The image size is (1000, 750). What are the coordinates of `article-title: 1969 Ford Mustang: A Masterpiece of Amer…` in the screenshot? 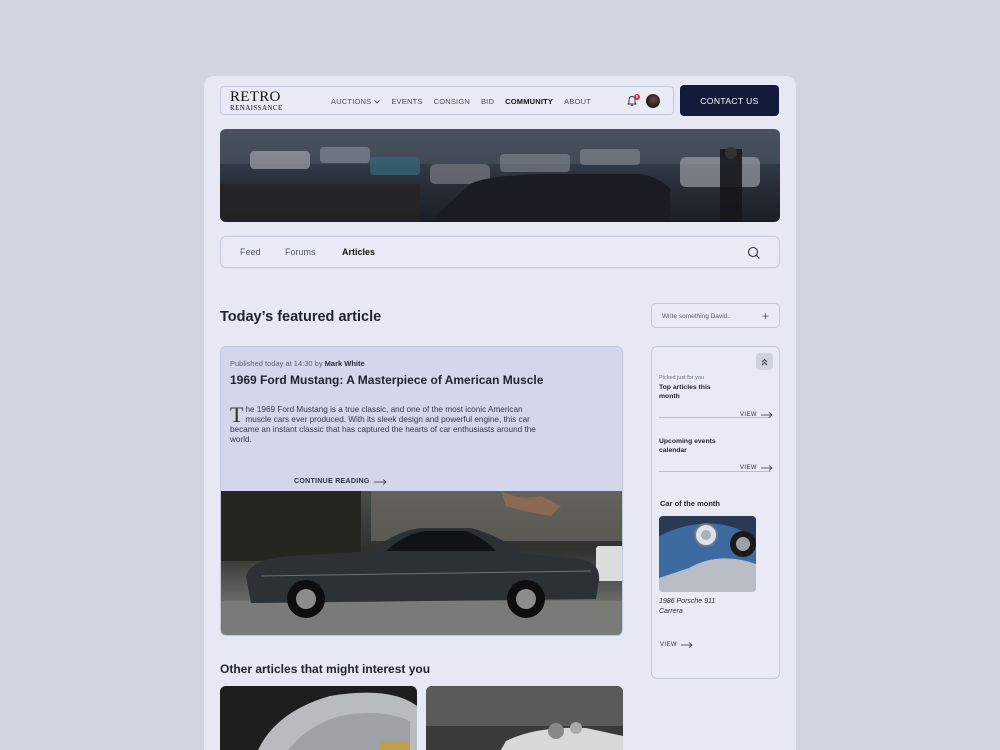 It's located at (386, 380).